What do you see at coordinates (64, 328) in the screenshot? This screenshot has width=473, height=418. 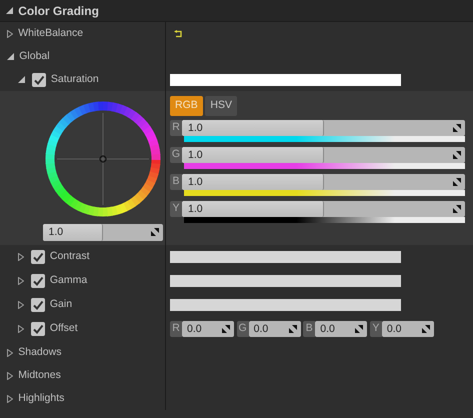 I see `property-label: Offset` at bounding box center [64, 328].